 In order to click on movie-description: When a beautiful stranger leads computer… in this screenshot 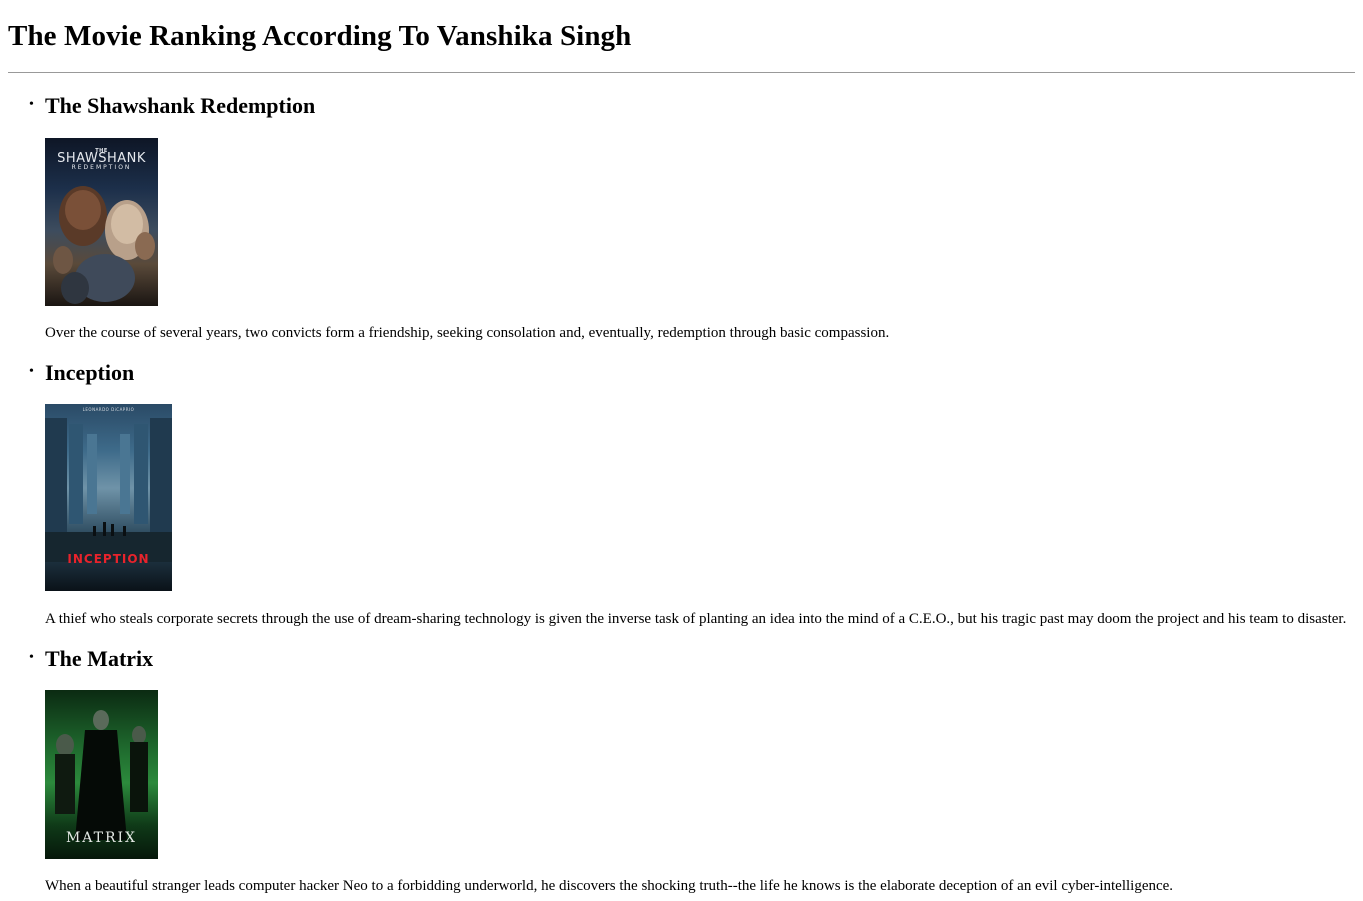, I will do `click(609, 886)`.